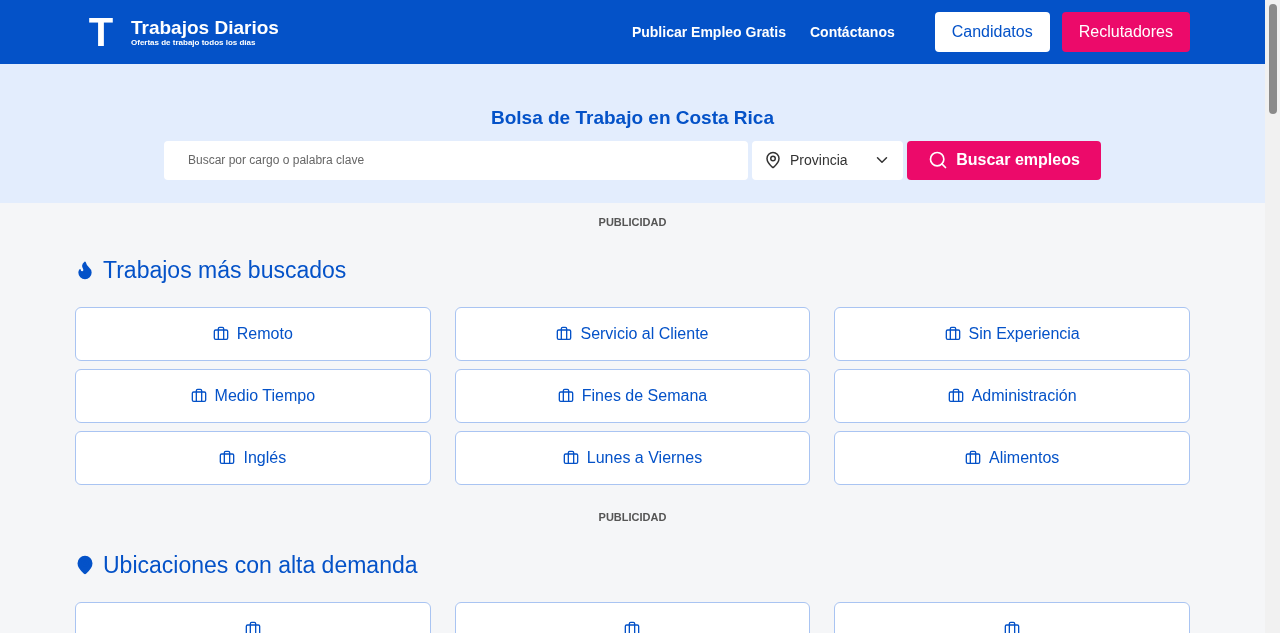 The width and height of the screenshot is (1280, 633). Describe the element at coordinates (85, 564) in the screenshot. I see `location-pin-icon` at that location.